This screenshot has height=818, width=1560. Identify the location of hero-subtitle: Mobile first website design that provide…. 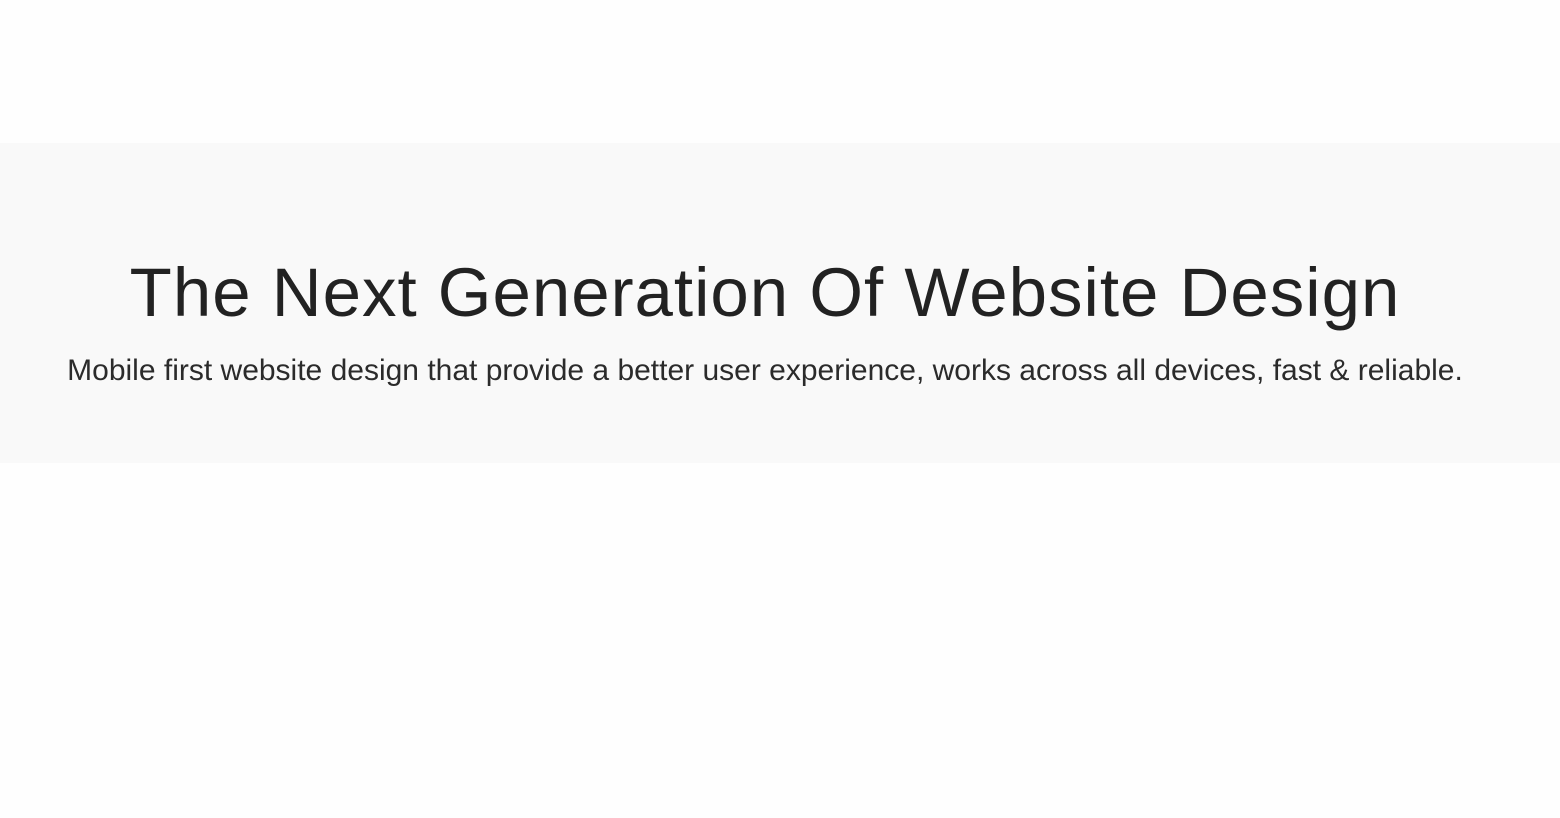
(765, 370).